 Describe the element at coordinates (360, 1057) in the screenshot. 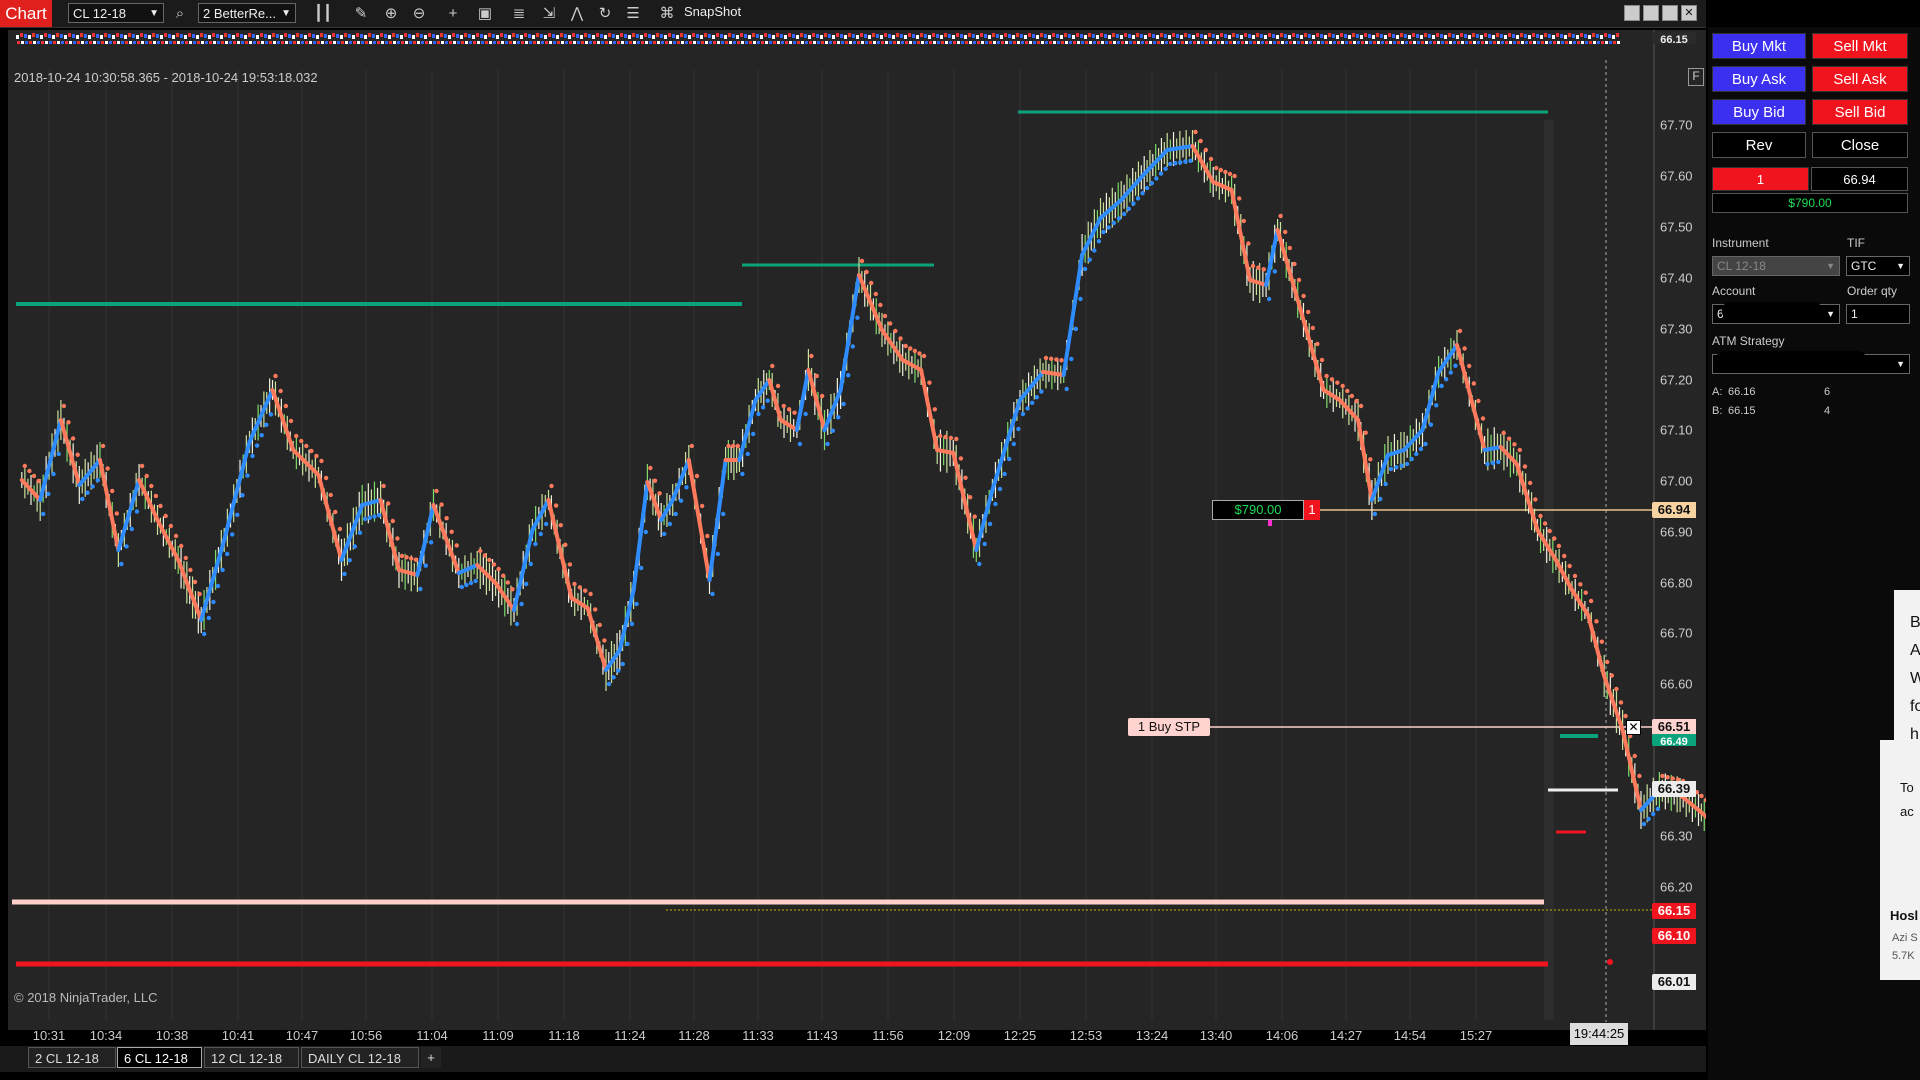

I see `tab-daily-cl-12-18: DAILY CL 12-18` at that location.